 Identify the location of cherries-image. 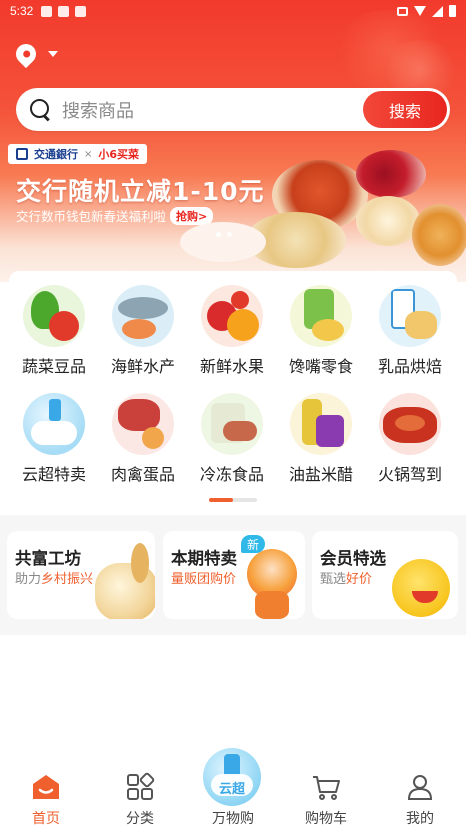
(391, 174).